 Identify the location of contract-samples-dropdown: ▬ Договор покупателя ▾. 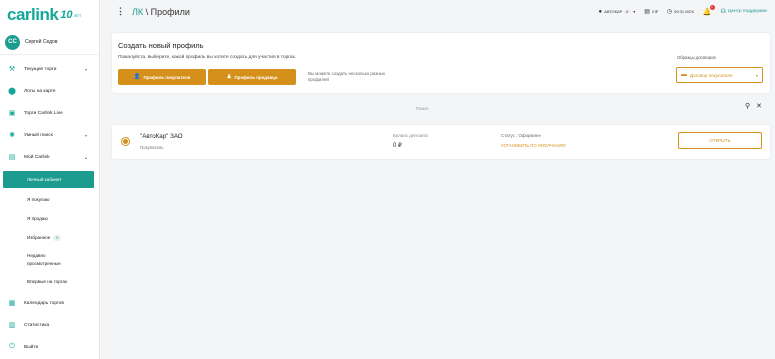
(719, 75).